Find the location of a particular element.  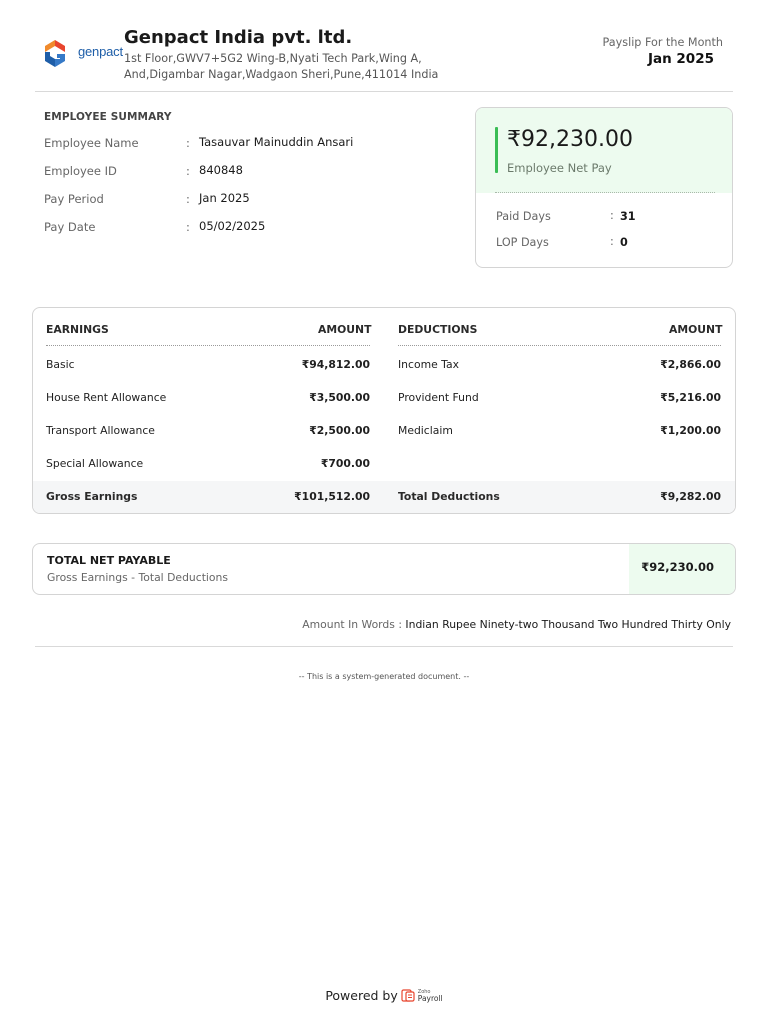

summary-label: Employee Name is located at coordinates (91, 143).